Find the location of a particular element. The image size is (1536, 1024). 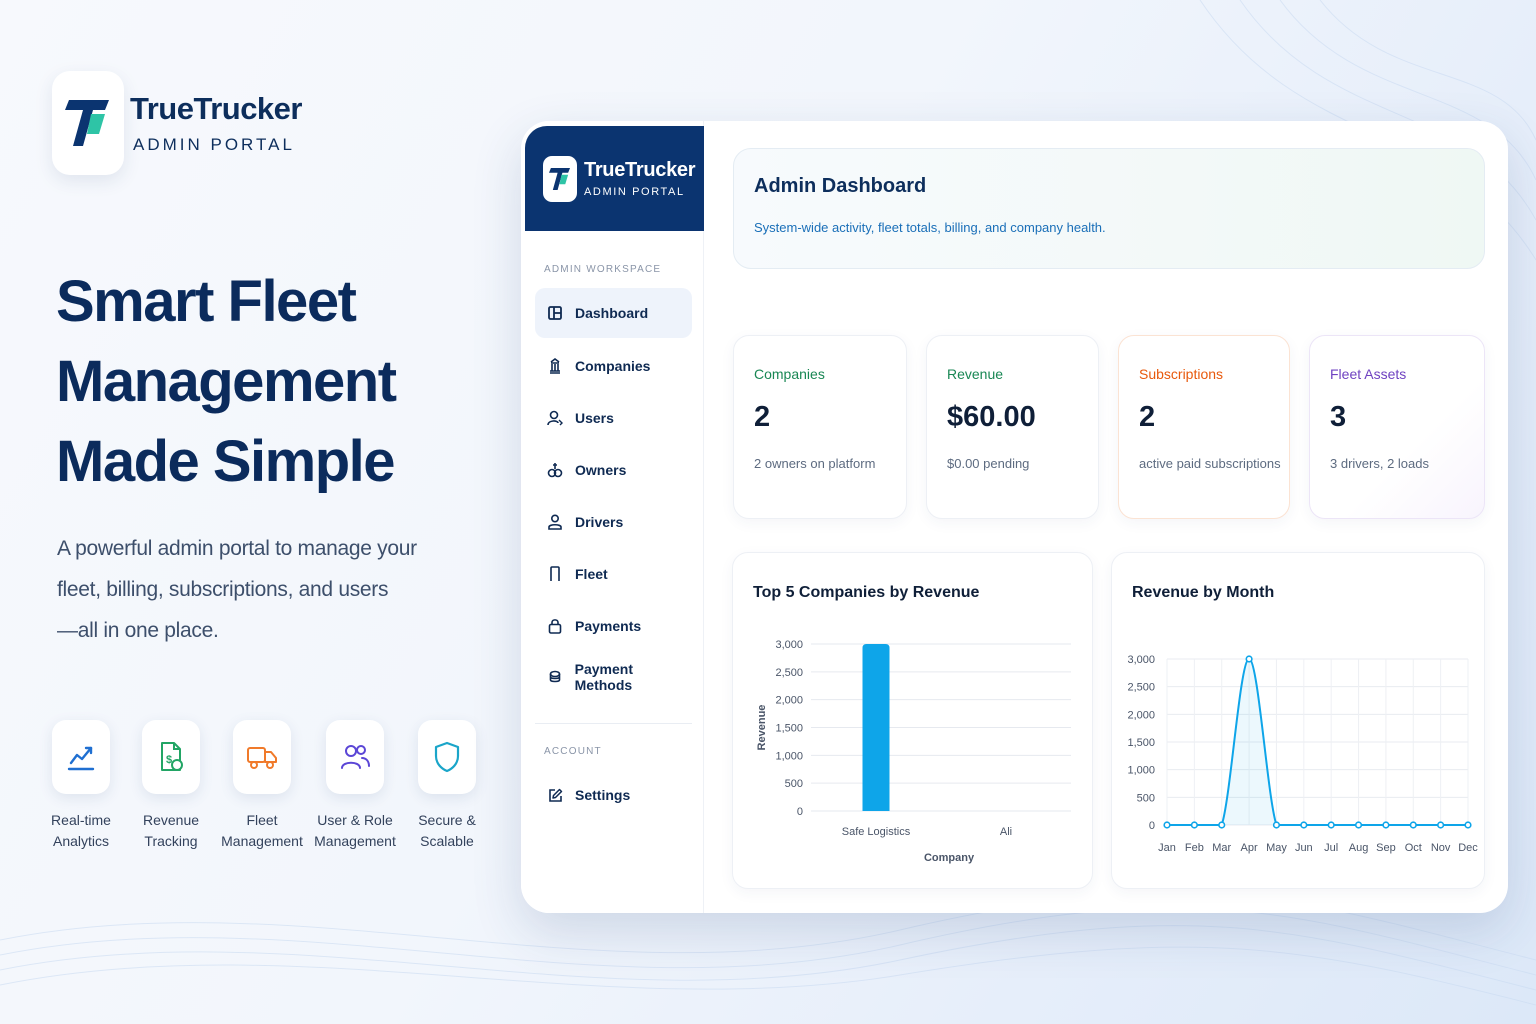

sidebar-divider is located at coordinates (613, 723).